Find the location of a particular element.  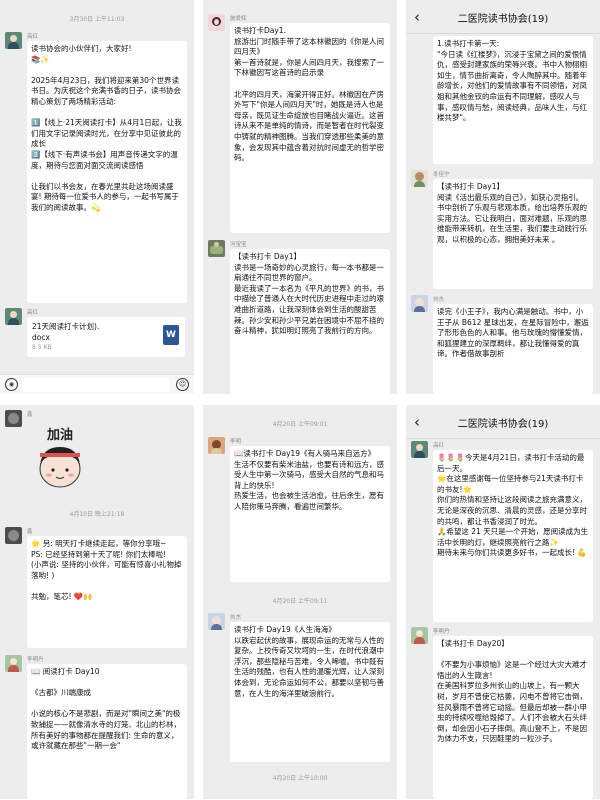

chat-input-bar: ◉ ☺ is located at coordinates (97, 384).